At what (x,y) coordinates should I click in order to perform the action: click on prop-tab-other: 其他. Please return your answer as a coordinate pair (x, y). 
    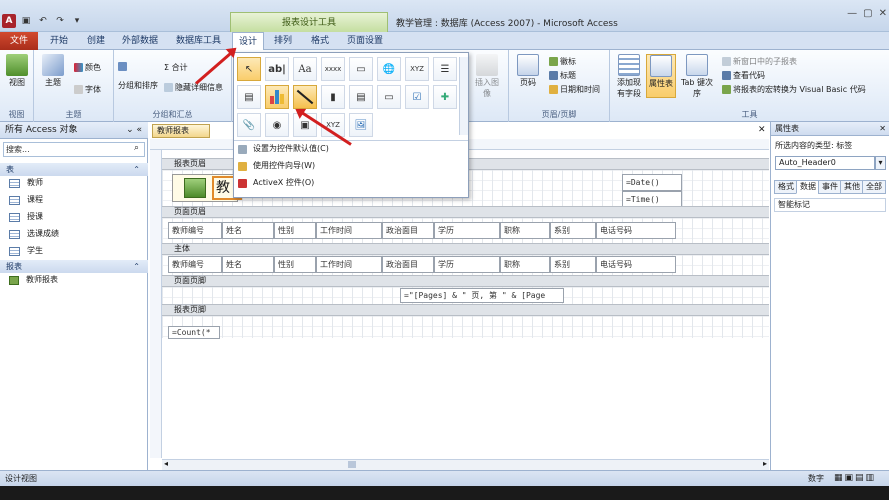
    Looking at the image, I should click on (852, 187).